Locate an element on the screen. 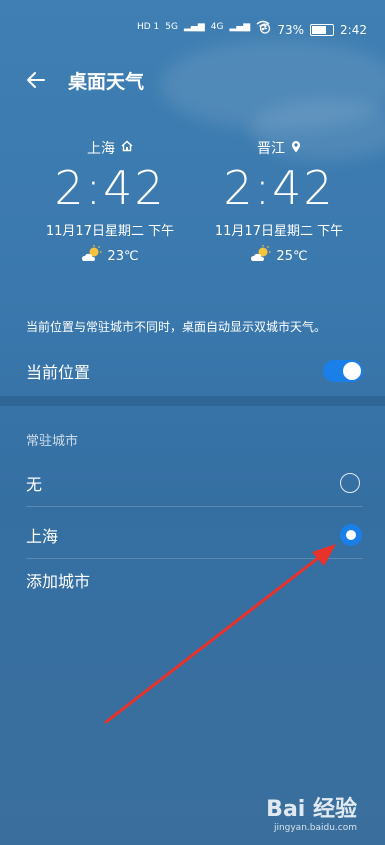  annotation-arrow is located at coordinates (220, 634).